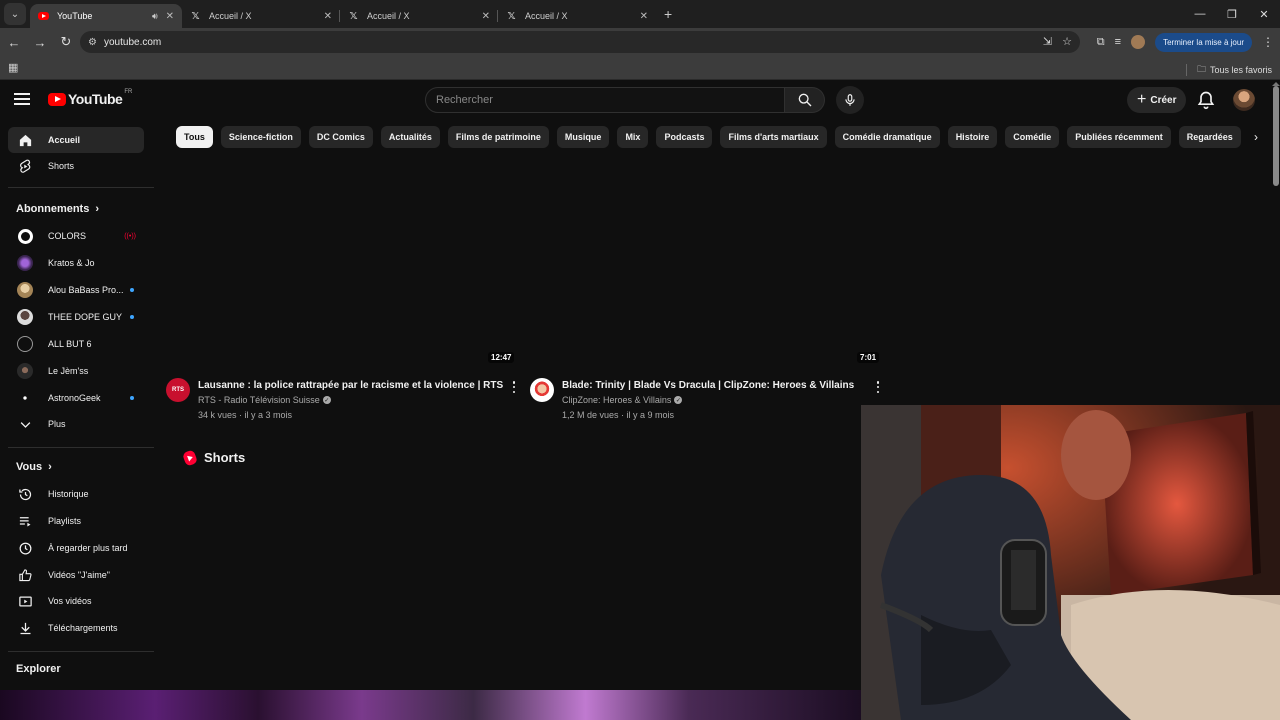 Image resolution: width=1280 pixels, height=720 pixels. Describe the element at coordinates (25, 628) in the screenshot. I see `download-icon` at that location.